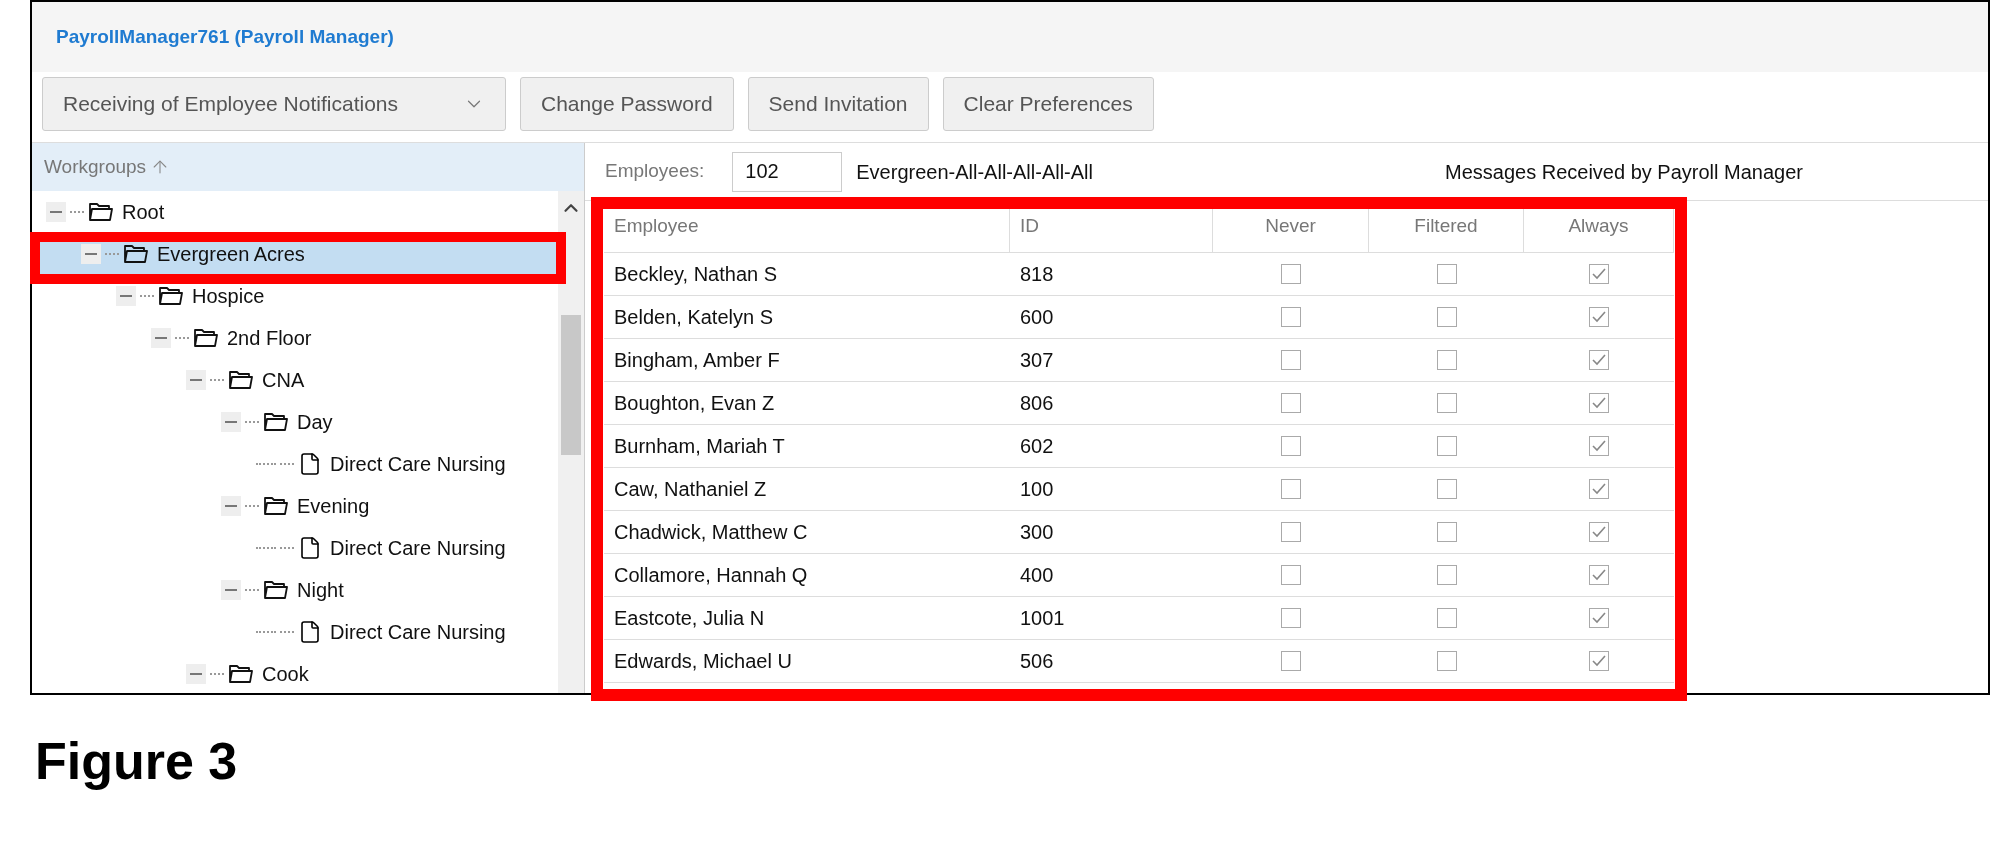 The width and height of the screenshot is (1993, 841). What do you see at coordinates (689, 618) in the screenshot?
I see `table-cell-text: Eastcote, Julia N` at bounding box center [689, 618].